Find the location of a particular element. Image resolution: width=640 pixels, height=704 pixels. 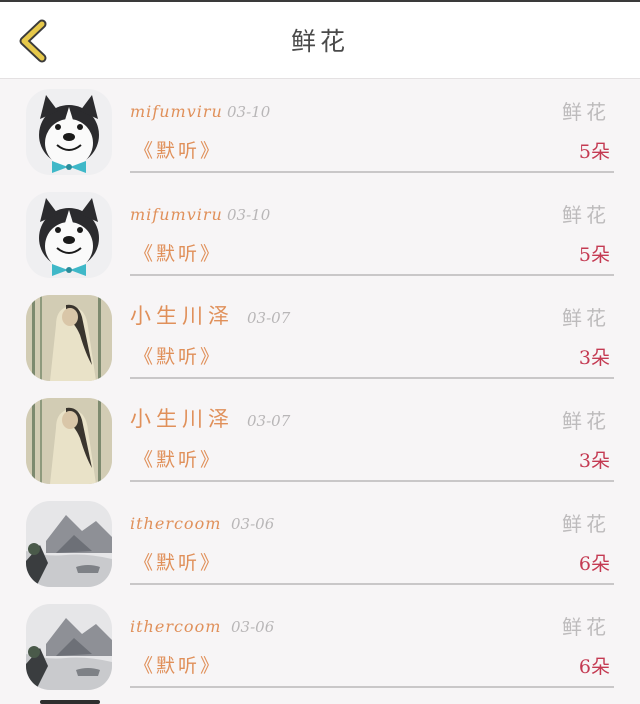

page-title: 鲜花 is located at coordinates (319, 41).